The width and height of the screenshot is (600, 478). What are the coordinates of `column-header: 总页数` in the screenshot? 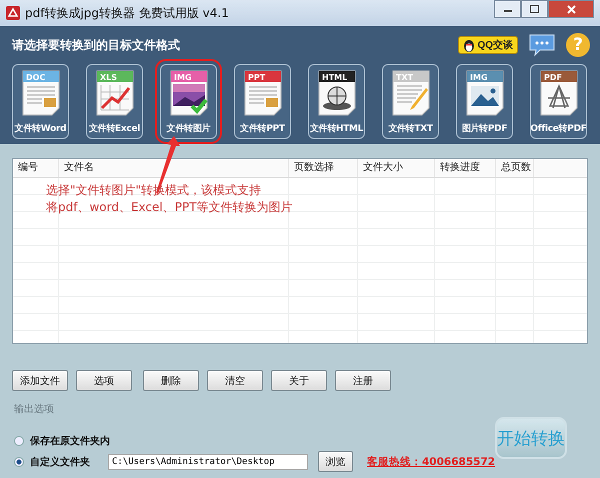 It's located at (515, 168).